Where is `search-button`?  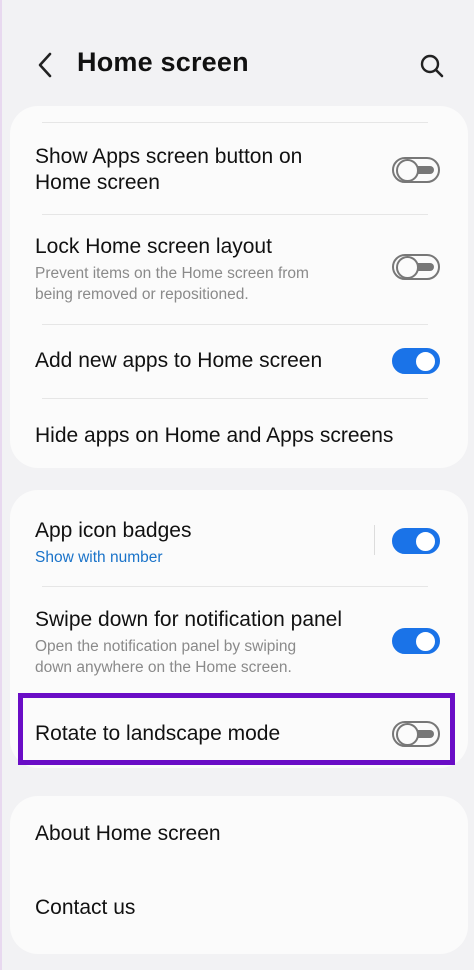
search-button is located at coordinates (432, 66).